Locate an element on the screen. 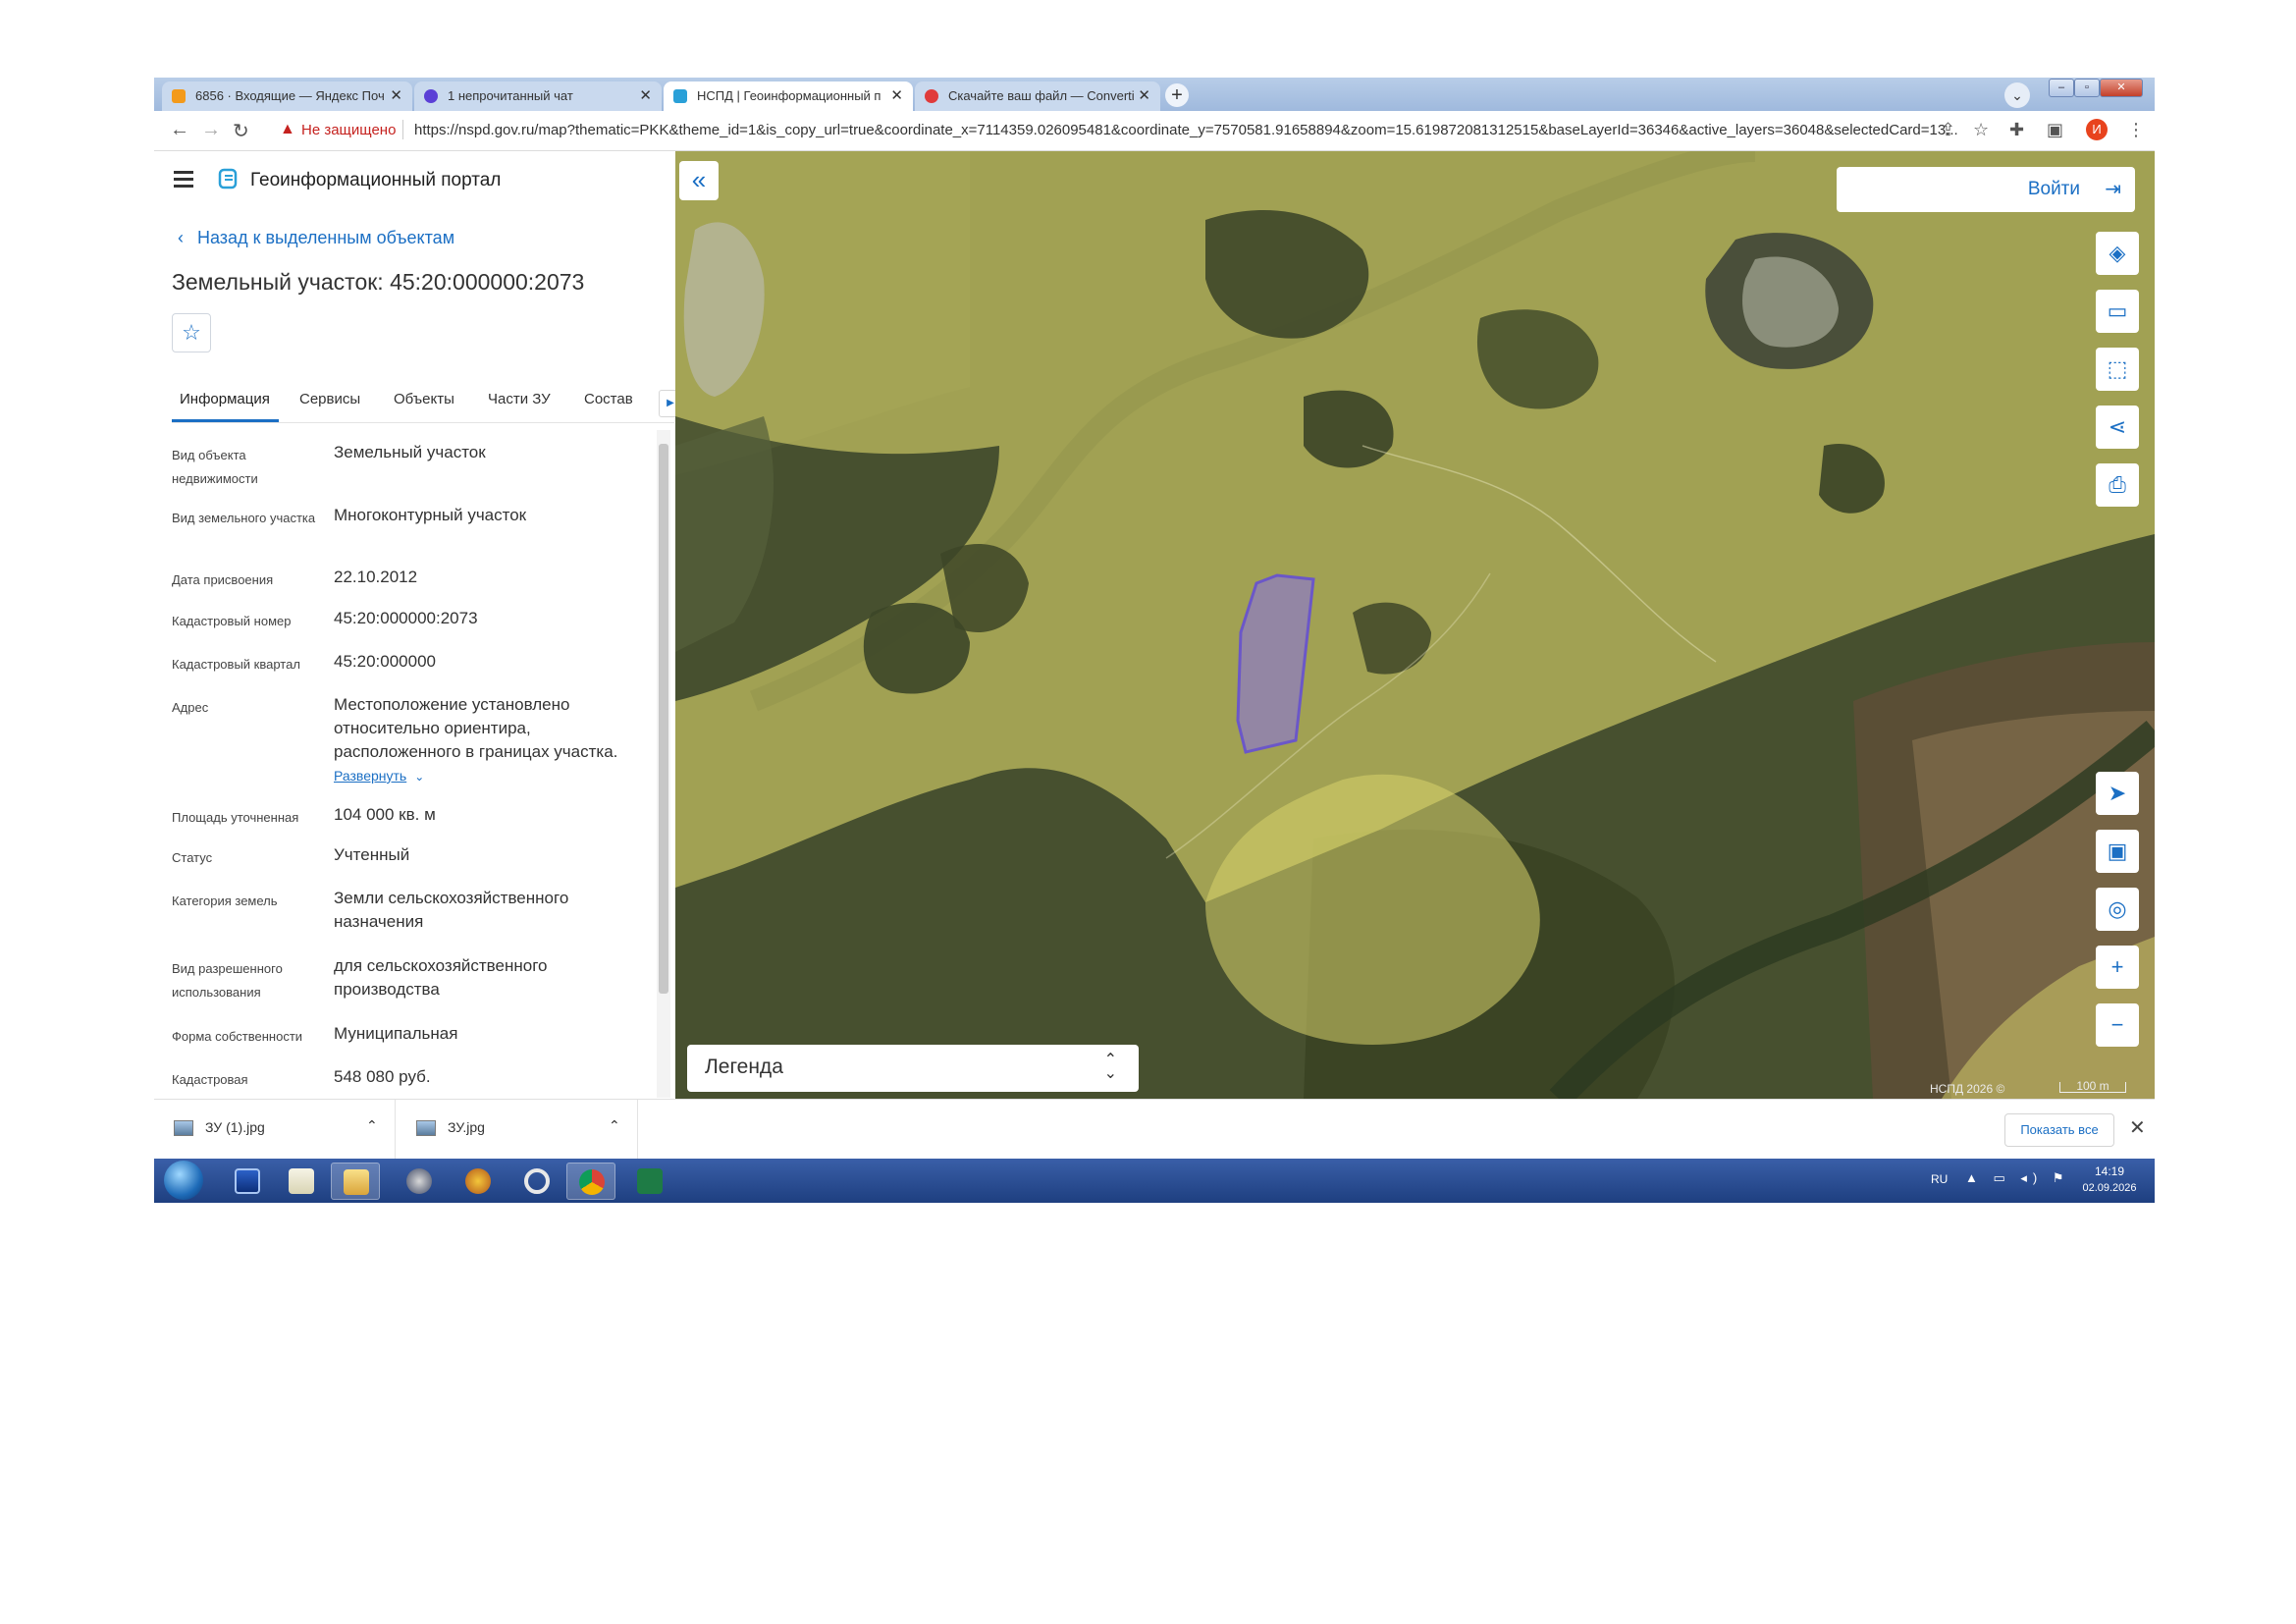 This screenshot has width=2296, height=1624. property-label: Кадастровая is located at coordinates (210, 1079).